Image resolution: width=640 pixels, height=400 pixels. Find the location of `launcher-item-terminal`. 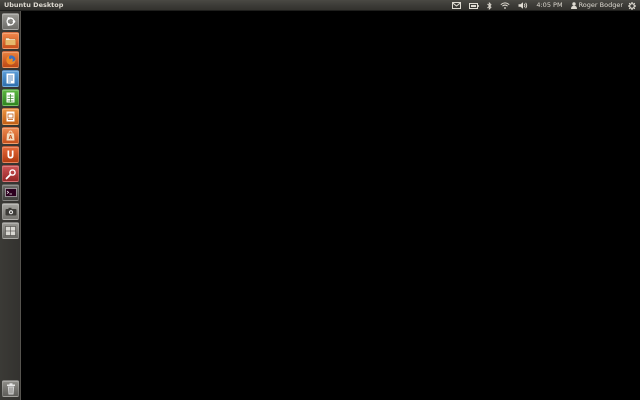

launcher-item-terminal is located at coordinates (10, 192).